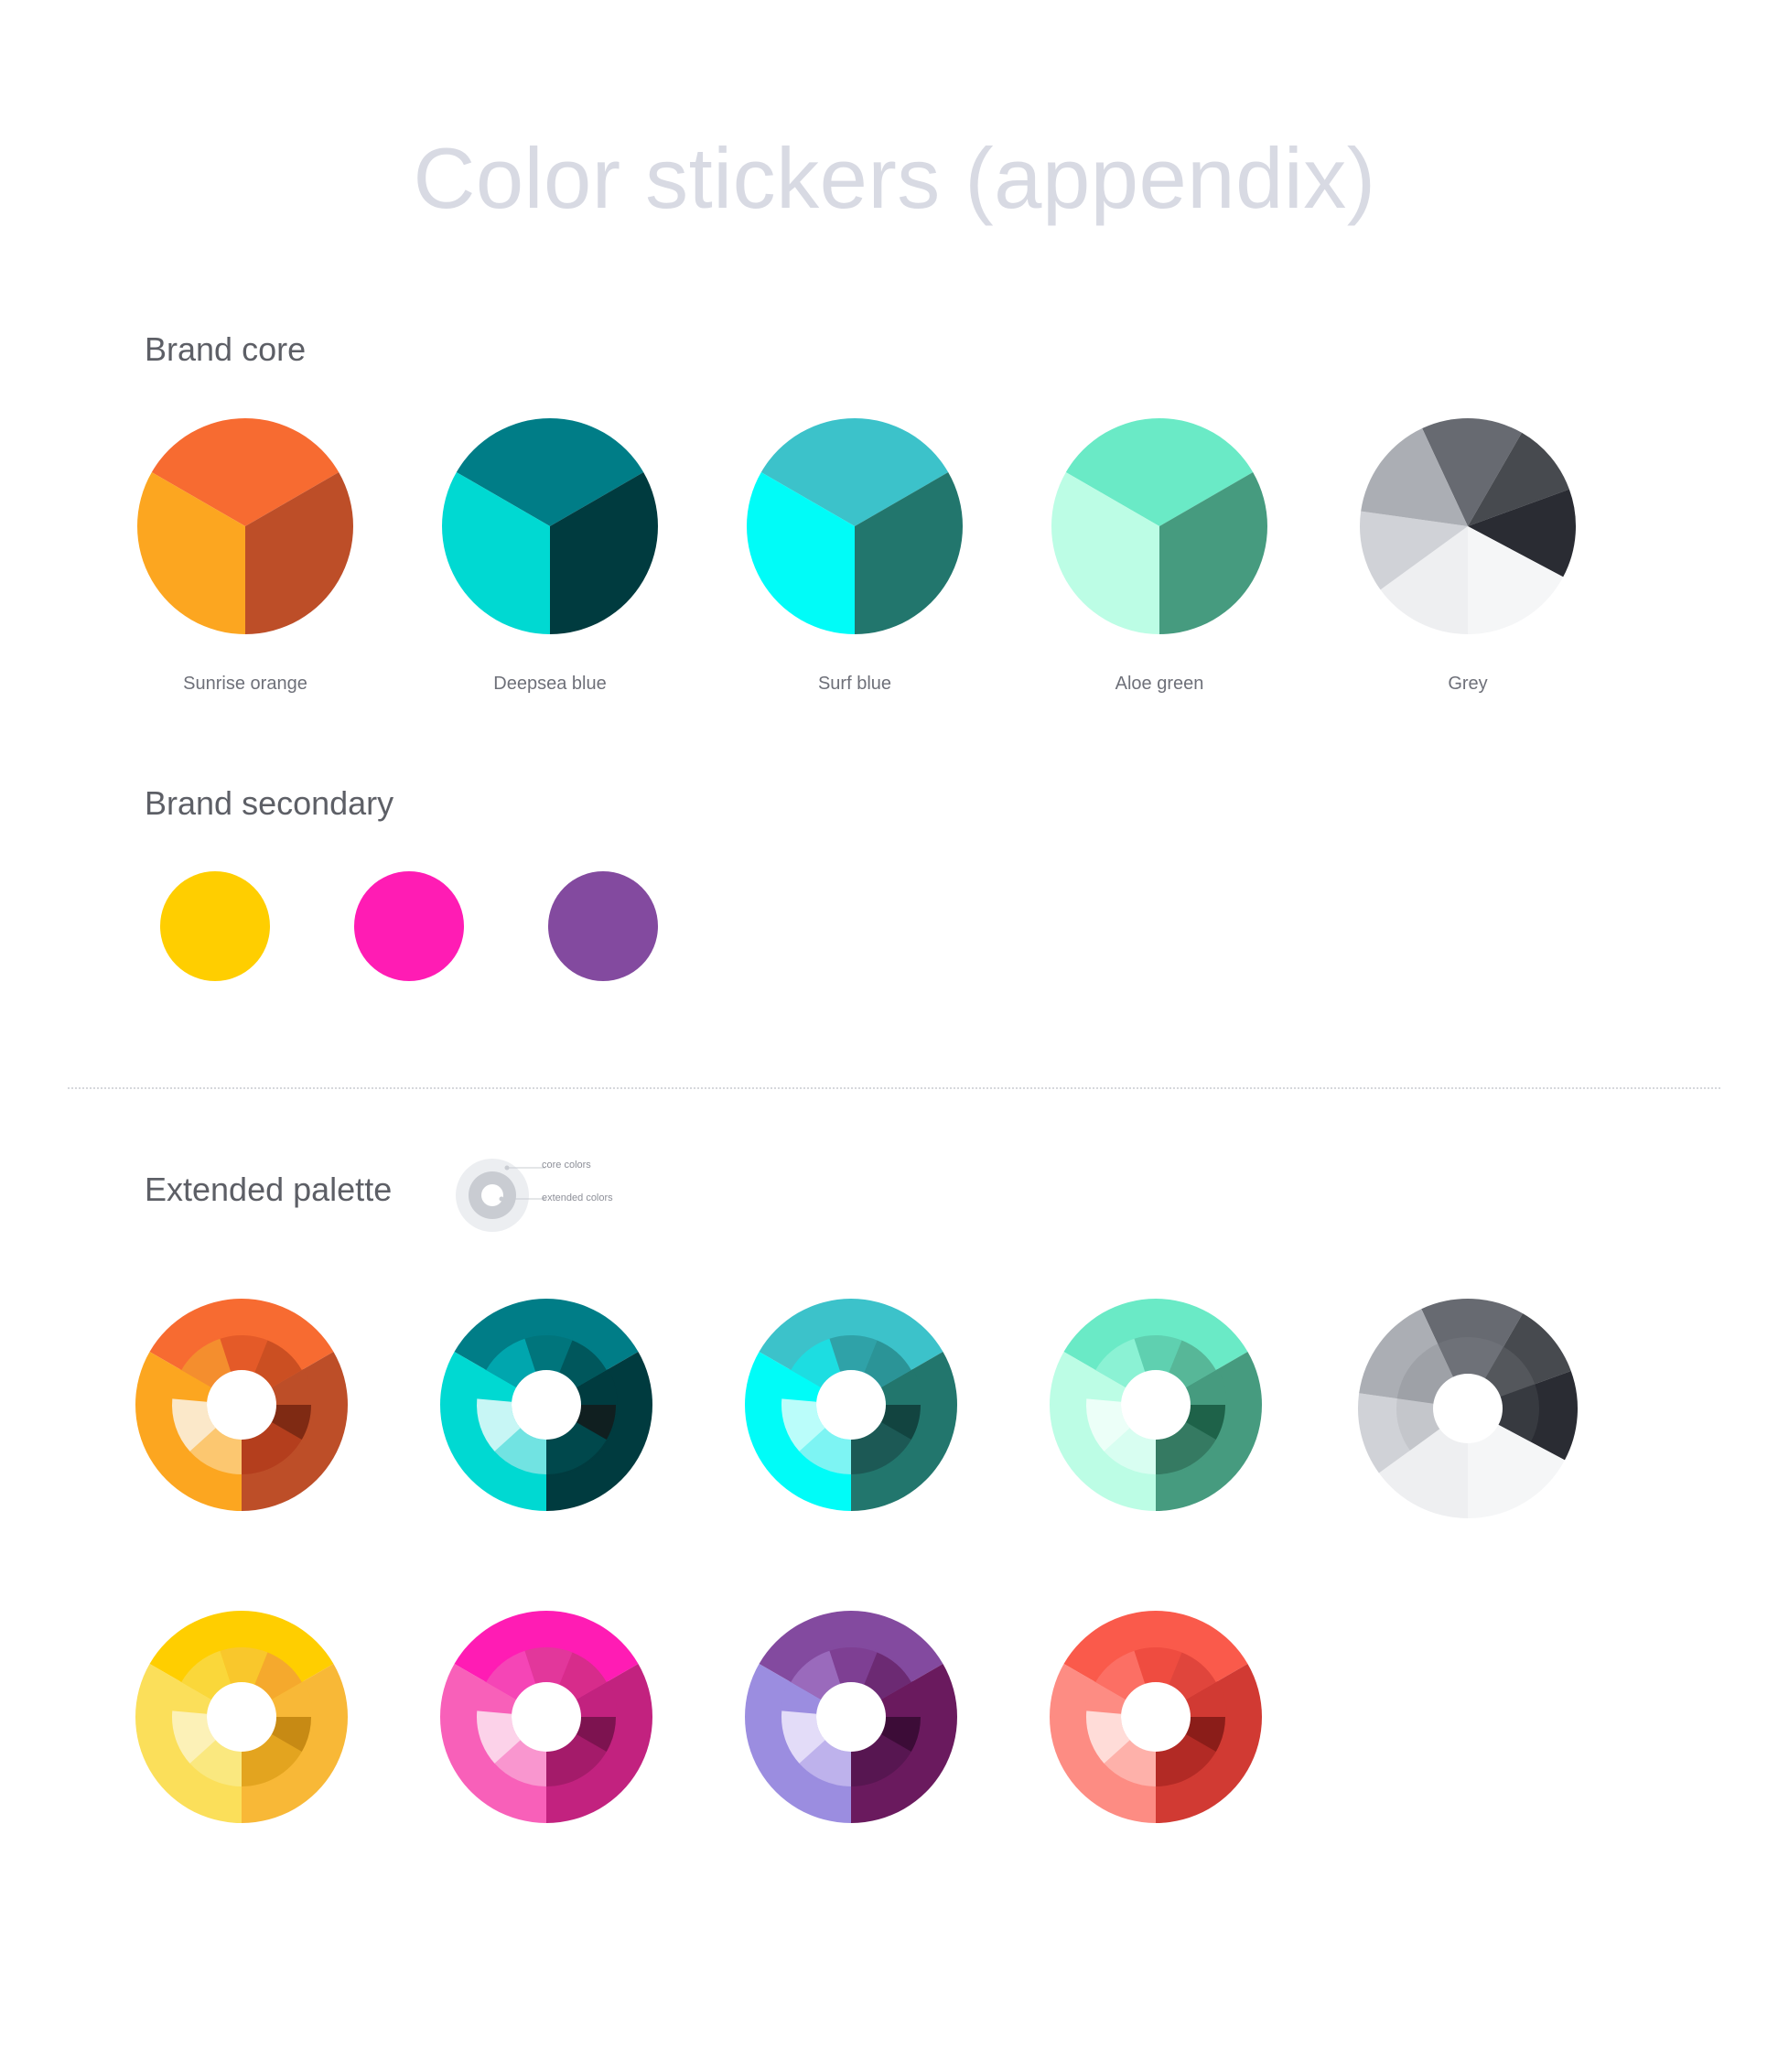  I want to click on section-heading-brand-secondary: Brand secondary, so click(270, 803).